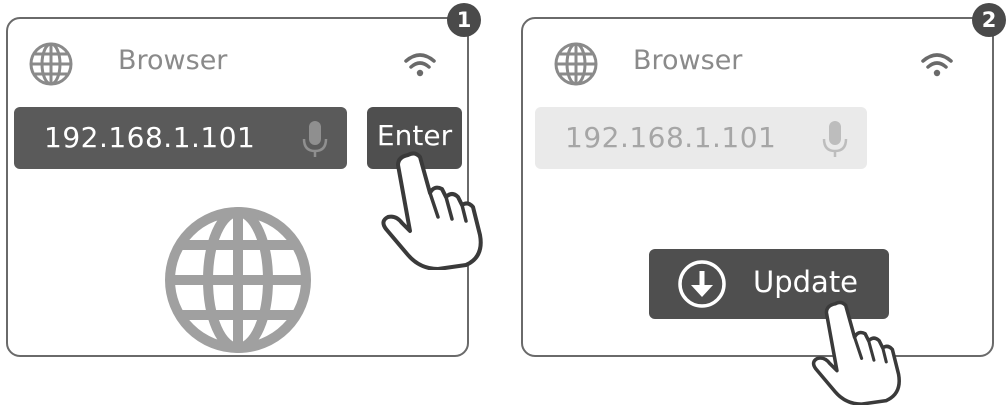 The width and height of the screenshot is (1008, 405). What do you see at coordinates (702, 284) in the screenshot?
I see `download-circle-icon` at bounding box center [702, 284].